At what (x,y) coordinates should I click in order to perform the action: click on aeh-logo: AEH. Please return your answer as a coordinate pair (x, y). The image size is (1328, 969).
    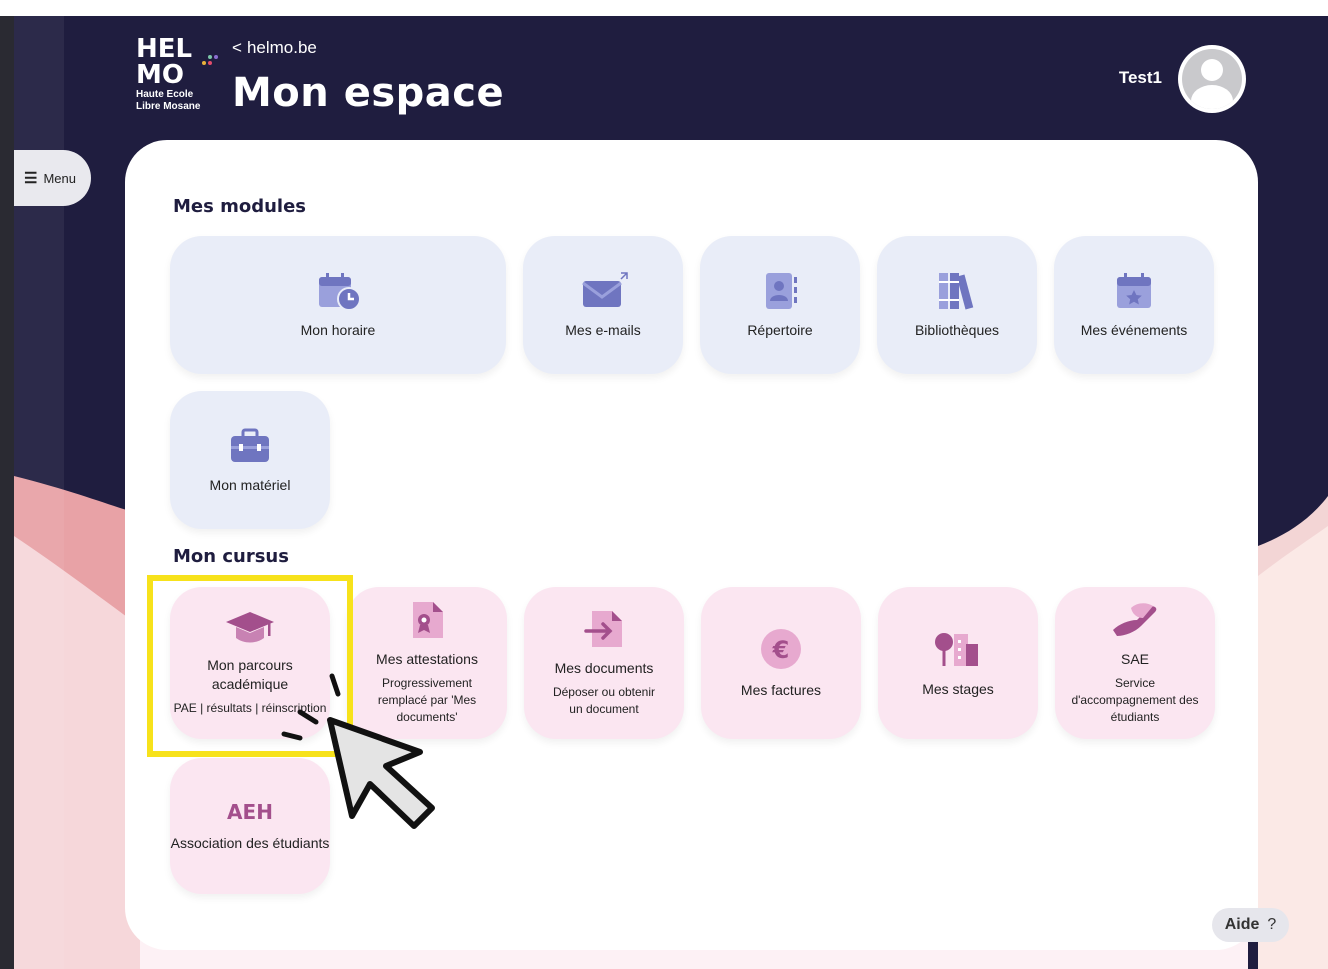
    Looking at the image, I should click on (250, 811).